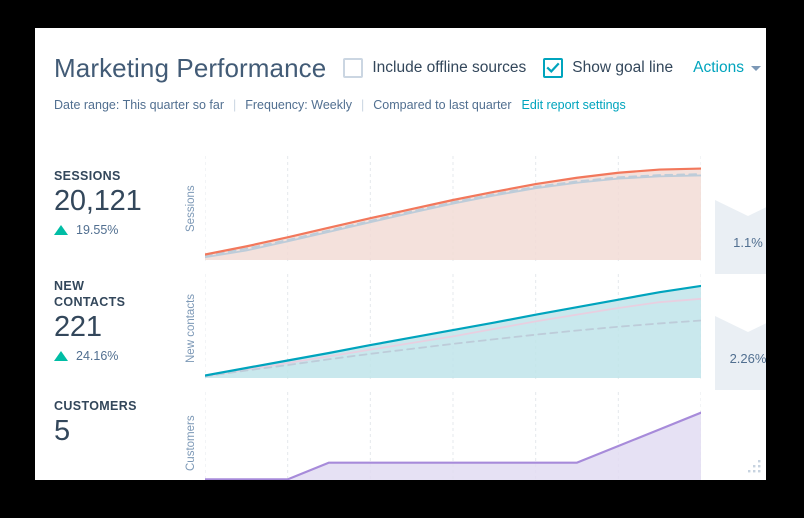  What do you see at coordinates (299, 105) in the screenshot?
I see `frequency-text: Frequency: Weekly` at bounding box center [299, 105].